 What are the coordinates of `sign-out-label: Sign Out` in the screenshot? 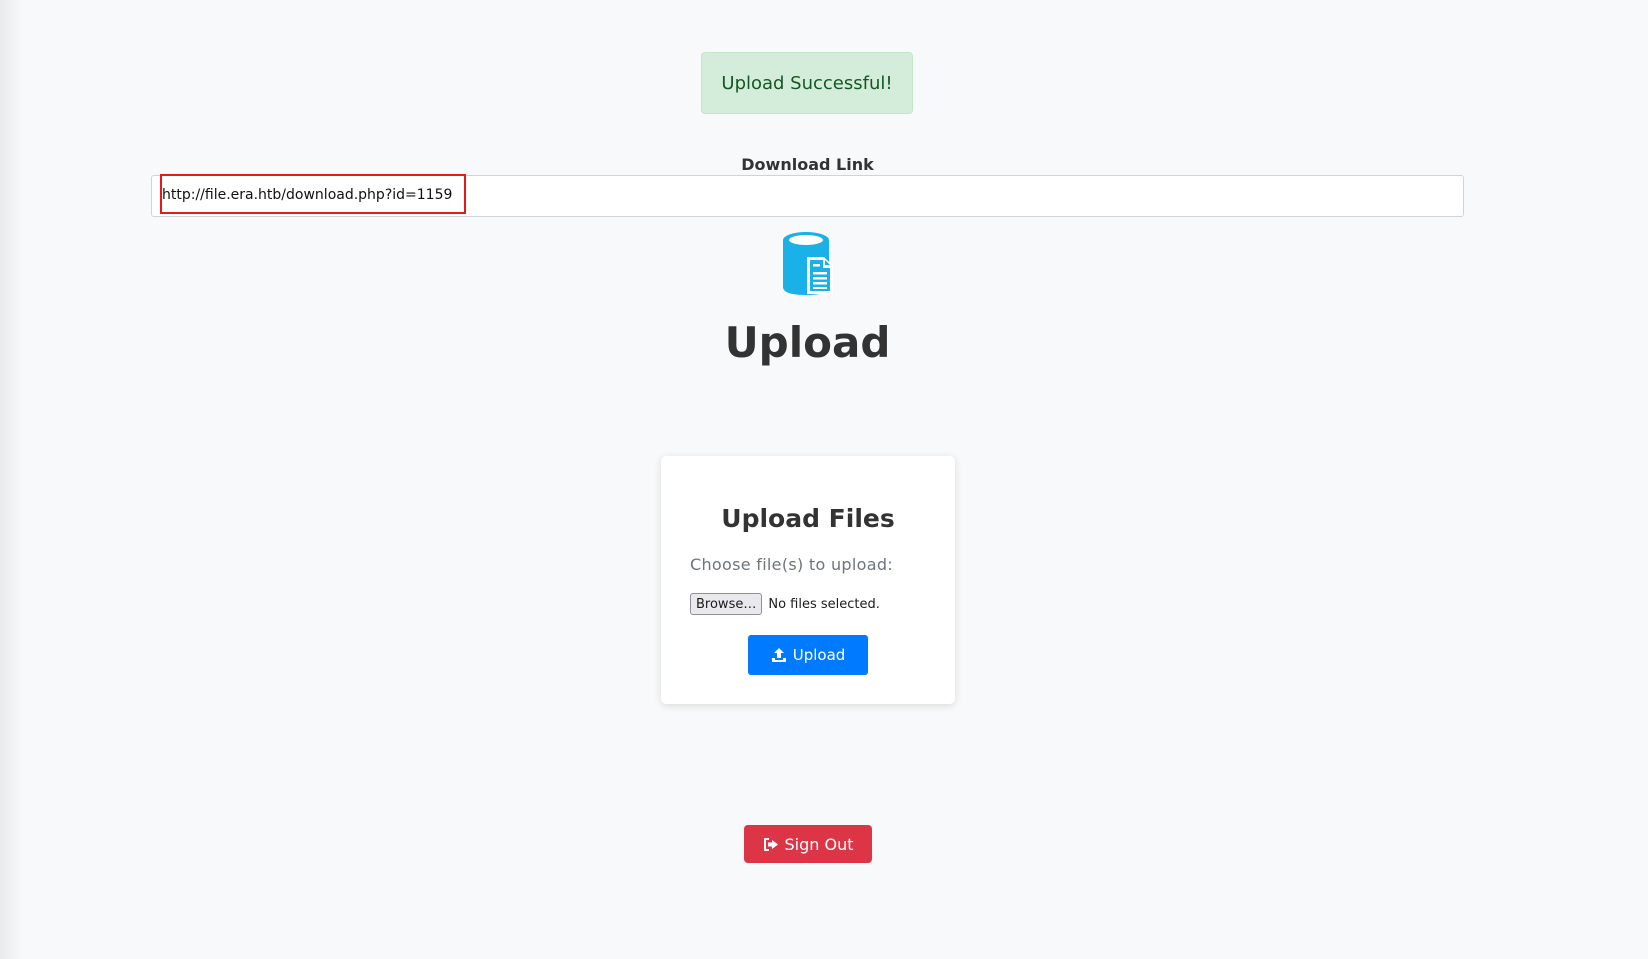 It's located at (819, 844).